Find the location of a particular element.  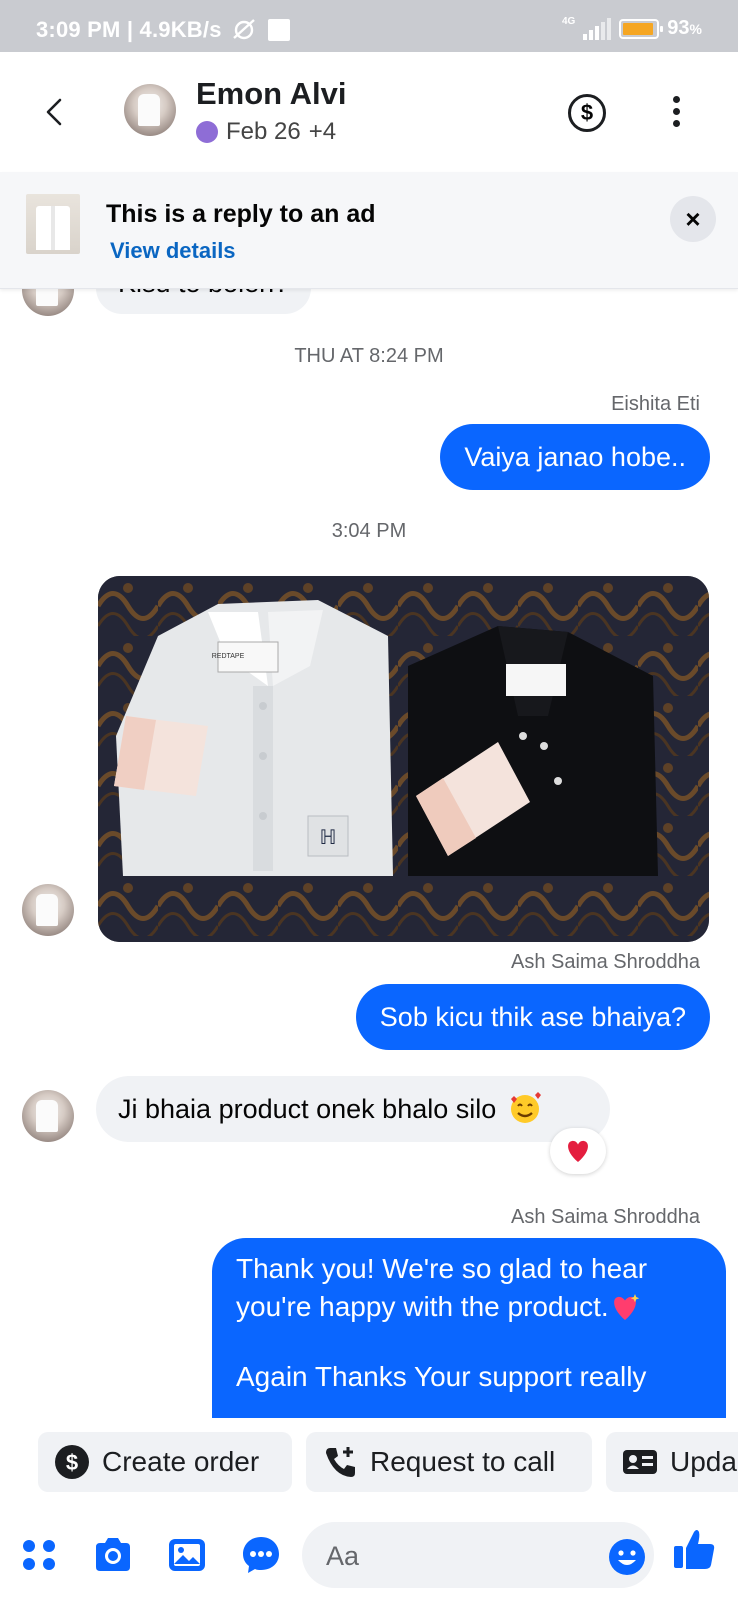

shirt-brand-label: REDTAPE is located at coordinates (228, 656).